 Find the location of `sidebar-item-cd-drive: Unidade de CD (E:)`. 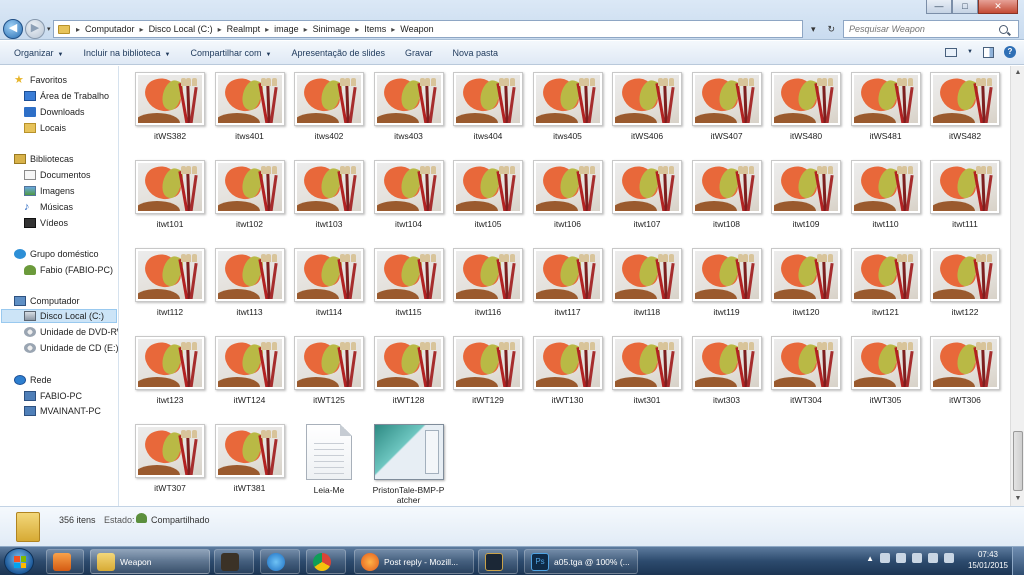

sidebar-item-cd-drive: Unidade de CD (E:) is located at coordinates (71, 348).